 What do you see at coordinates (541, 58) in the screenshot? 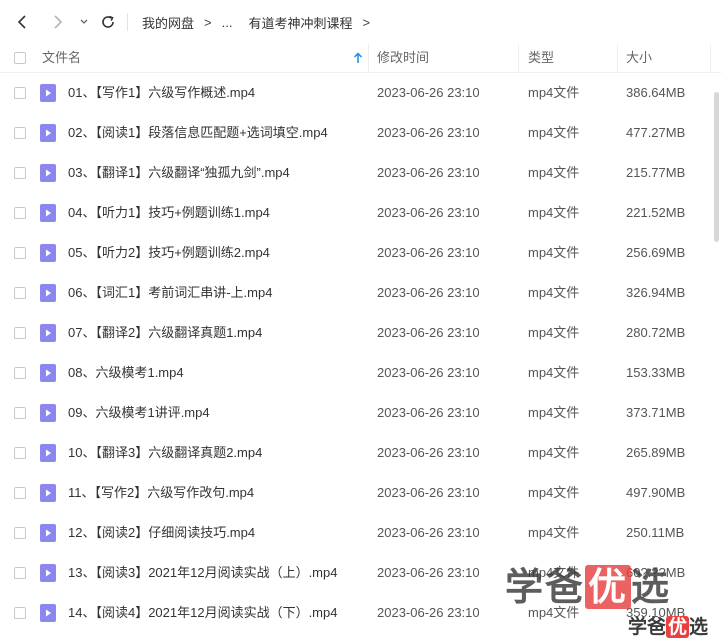
I see `column-header-type: 类型` at bounding box center [541, 58].